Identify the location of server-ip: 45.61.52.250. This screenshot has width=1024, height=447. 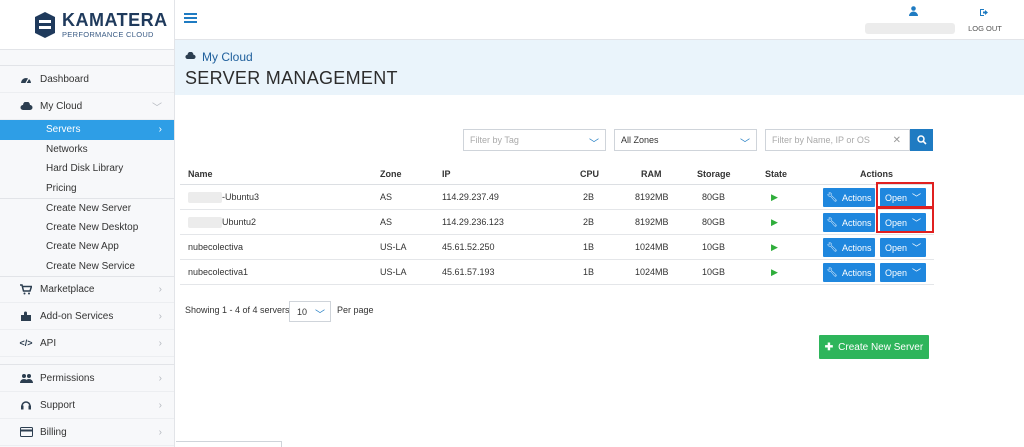
(468, 247).